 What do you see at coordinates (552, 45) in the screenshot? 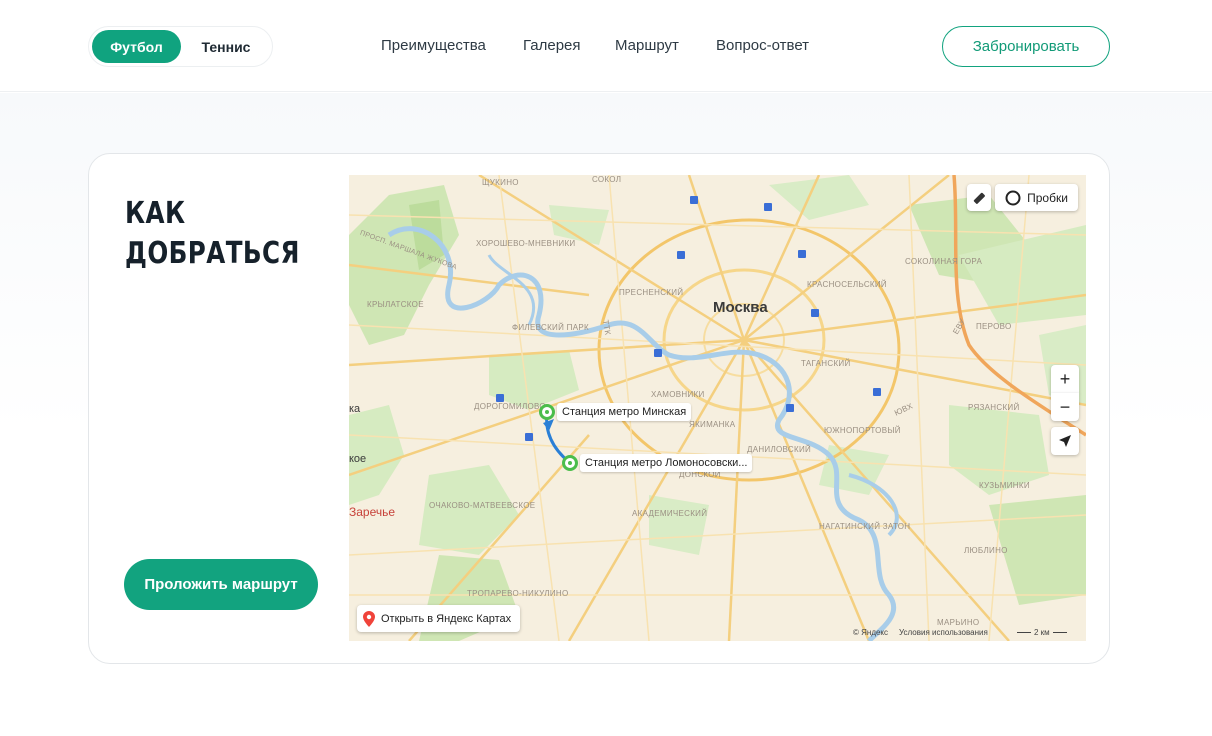
I see `nav-gallery: Галерея` at bounding box center [552, 45].